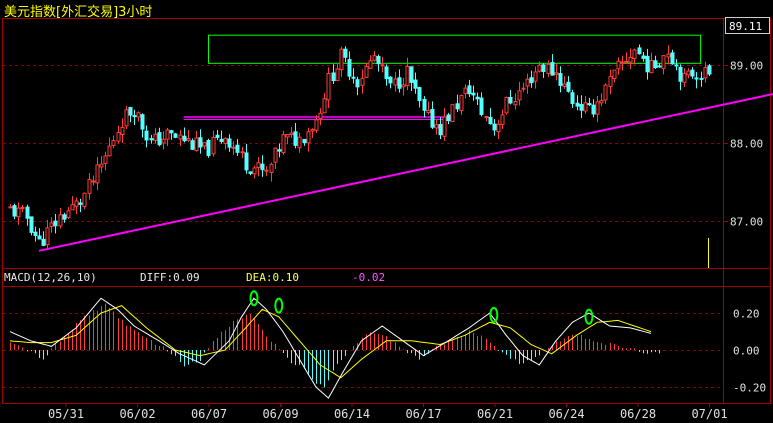 This screenshot has height=423, width=773. I want to click on x-tick-label: 07/01, so click(709, 414).